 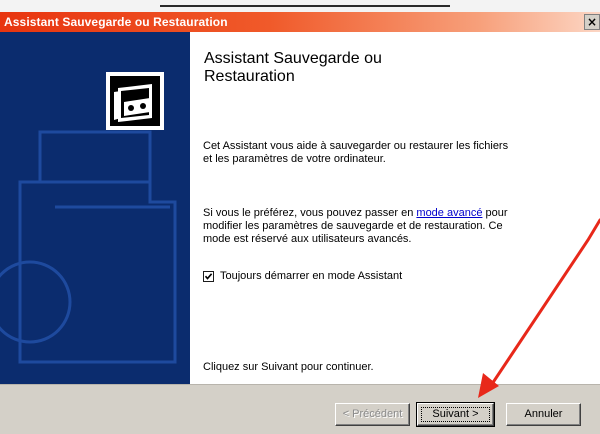 What do you see at coordinates (495, 213) in the screenshot?
I see `advanced-text-after: pour` at bounding box center [495, 213].